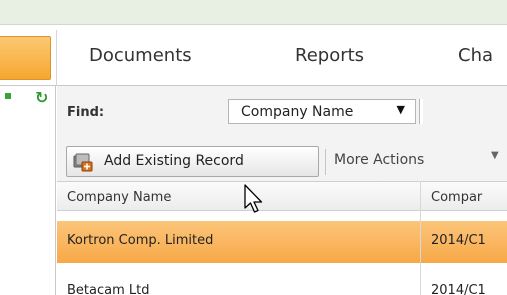 Image resolution: width=507 pixels, height=295 pixels. I want to click on table-row: Kortron Comp. Limited 2014/C1, so click(282, 242).